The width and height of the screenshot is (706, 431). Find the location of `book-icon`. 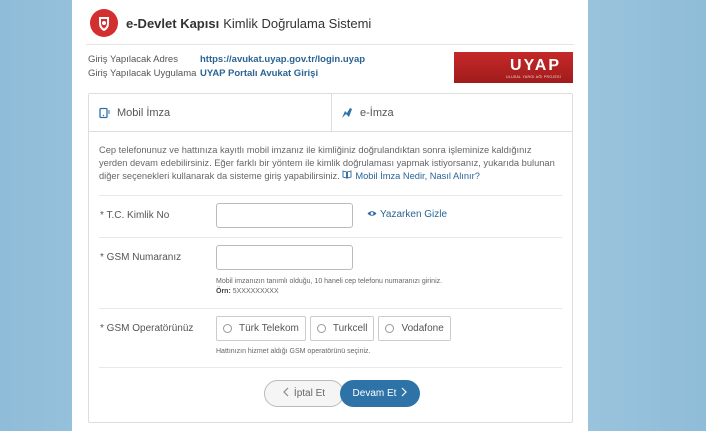

book-icon is located at coordinates (347, 176).